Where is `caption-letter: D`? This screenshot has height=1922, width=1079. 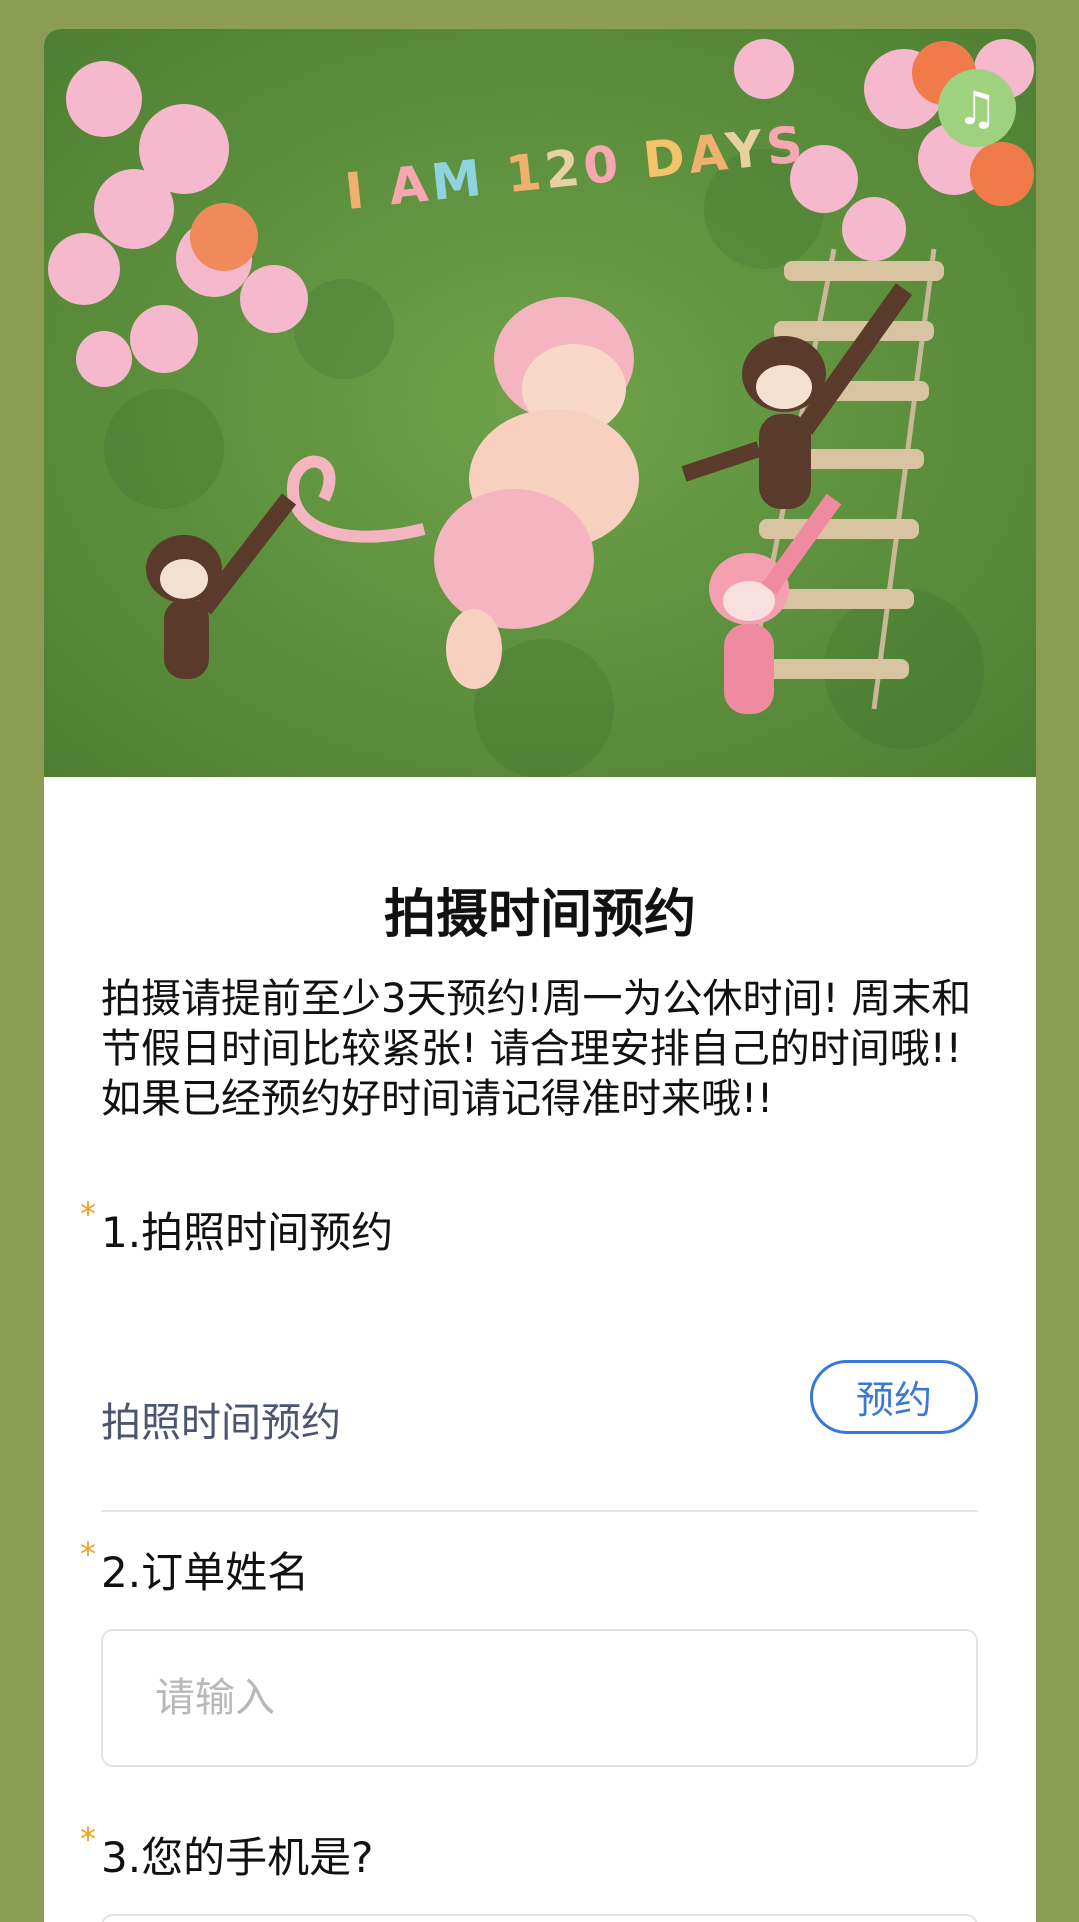 caption-letter: D is located at coordinates (666, 158).